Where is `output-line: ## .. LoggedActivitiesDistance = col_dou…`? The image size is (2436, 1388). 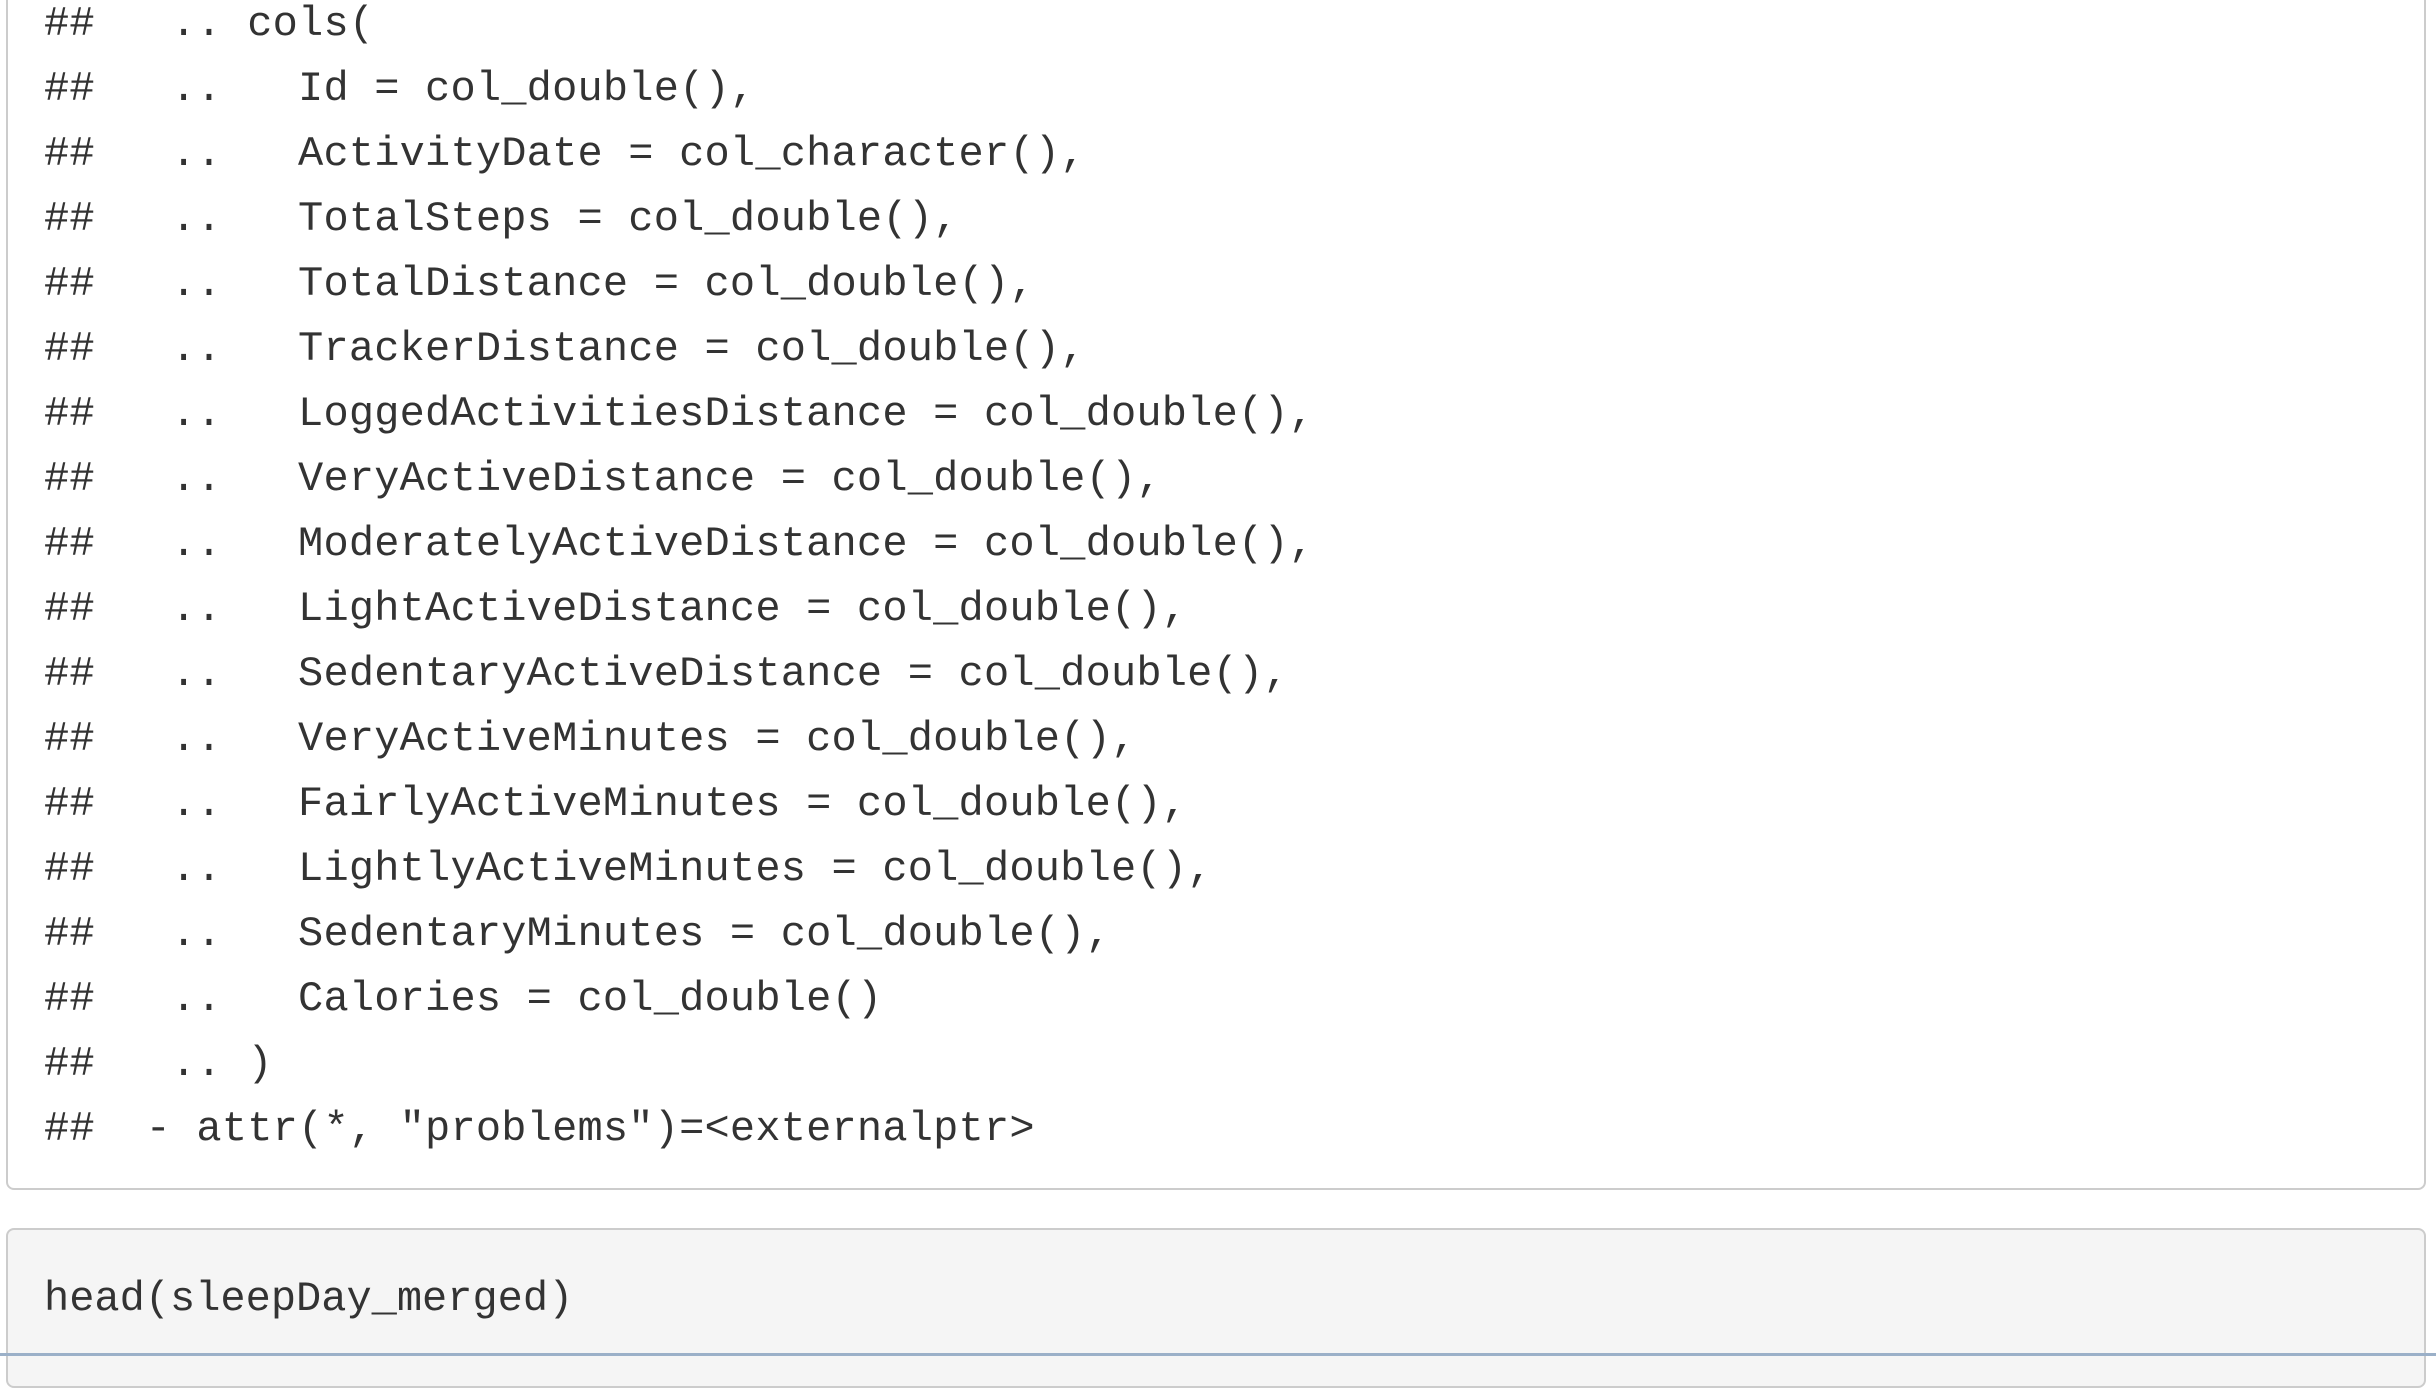 output-line: ## .. LoggedActivitiesDistance = col_dou… is located at coordinates (679, 414).